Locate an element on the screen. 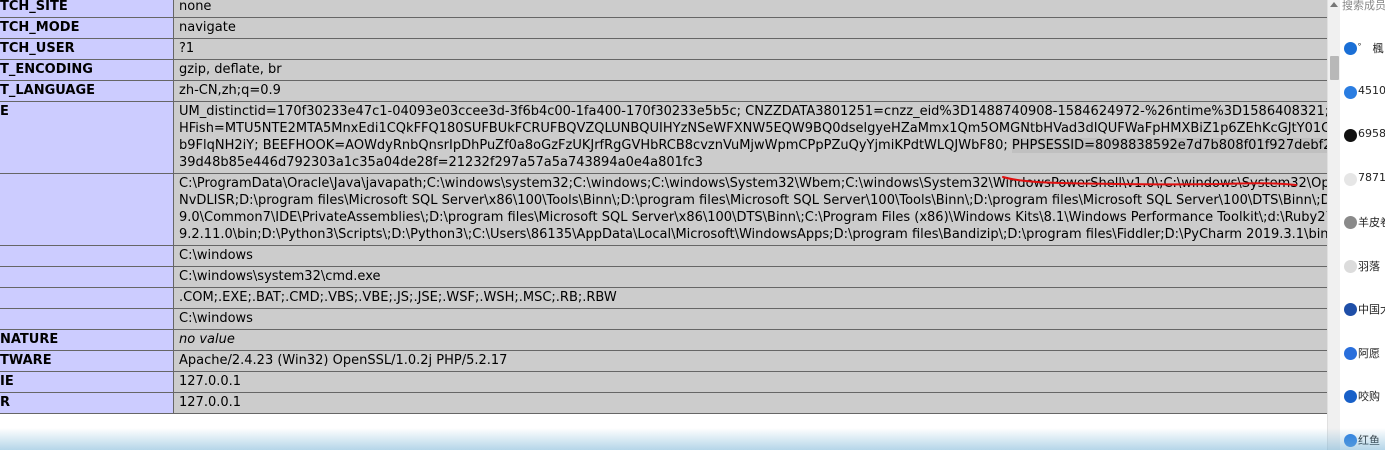 Image resolution: width=1385 pixels, height=450 pixels. chat-member-item: 4510 is located at coordinates (1362, 94).